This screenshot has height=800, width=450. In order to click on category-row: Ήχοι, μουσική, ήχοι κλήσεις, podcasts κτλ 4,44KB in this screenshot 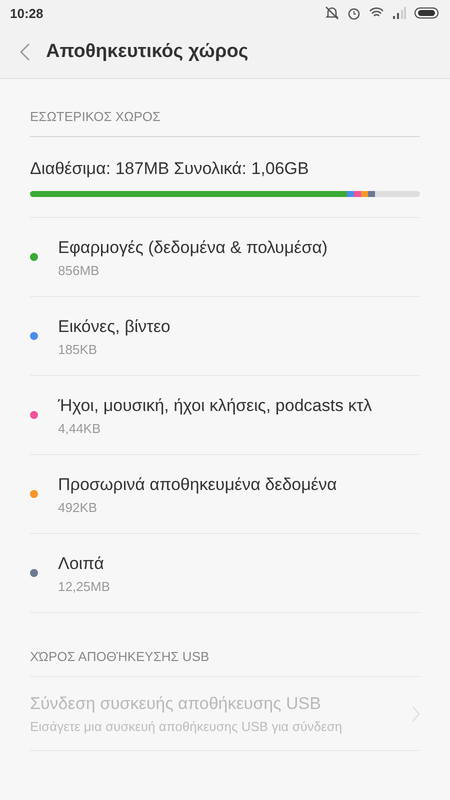, I will do `click(225, 414)`.